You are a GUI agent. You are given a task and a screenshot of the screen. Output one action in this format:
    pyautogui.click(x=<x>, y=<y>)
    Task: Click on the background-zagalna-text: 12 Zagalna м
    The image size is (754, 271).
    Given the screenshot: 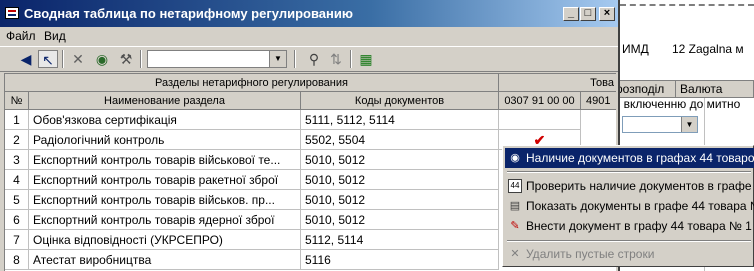 What is the action you would take?
    pyautogui.click(x=708, y=49)
    